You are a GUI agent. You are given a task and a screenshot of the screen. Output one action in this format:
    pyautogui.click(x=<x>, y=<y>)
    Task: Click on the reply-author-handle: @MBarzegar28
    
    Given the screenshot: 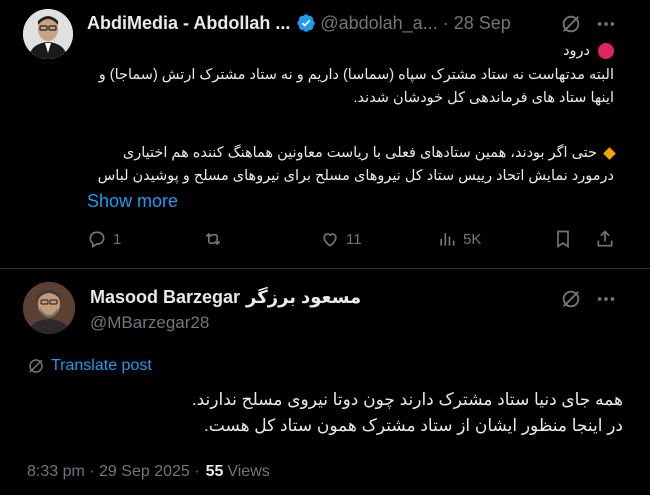 What is the action you would take?
    pyautogui.click(x=149, y=323)
    